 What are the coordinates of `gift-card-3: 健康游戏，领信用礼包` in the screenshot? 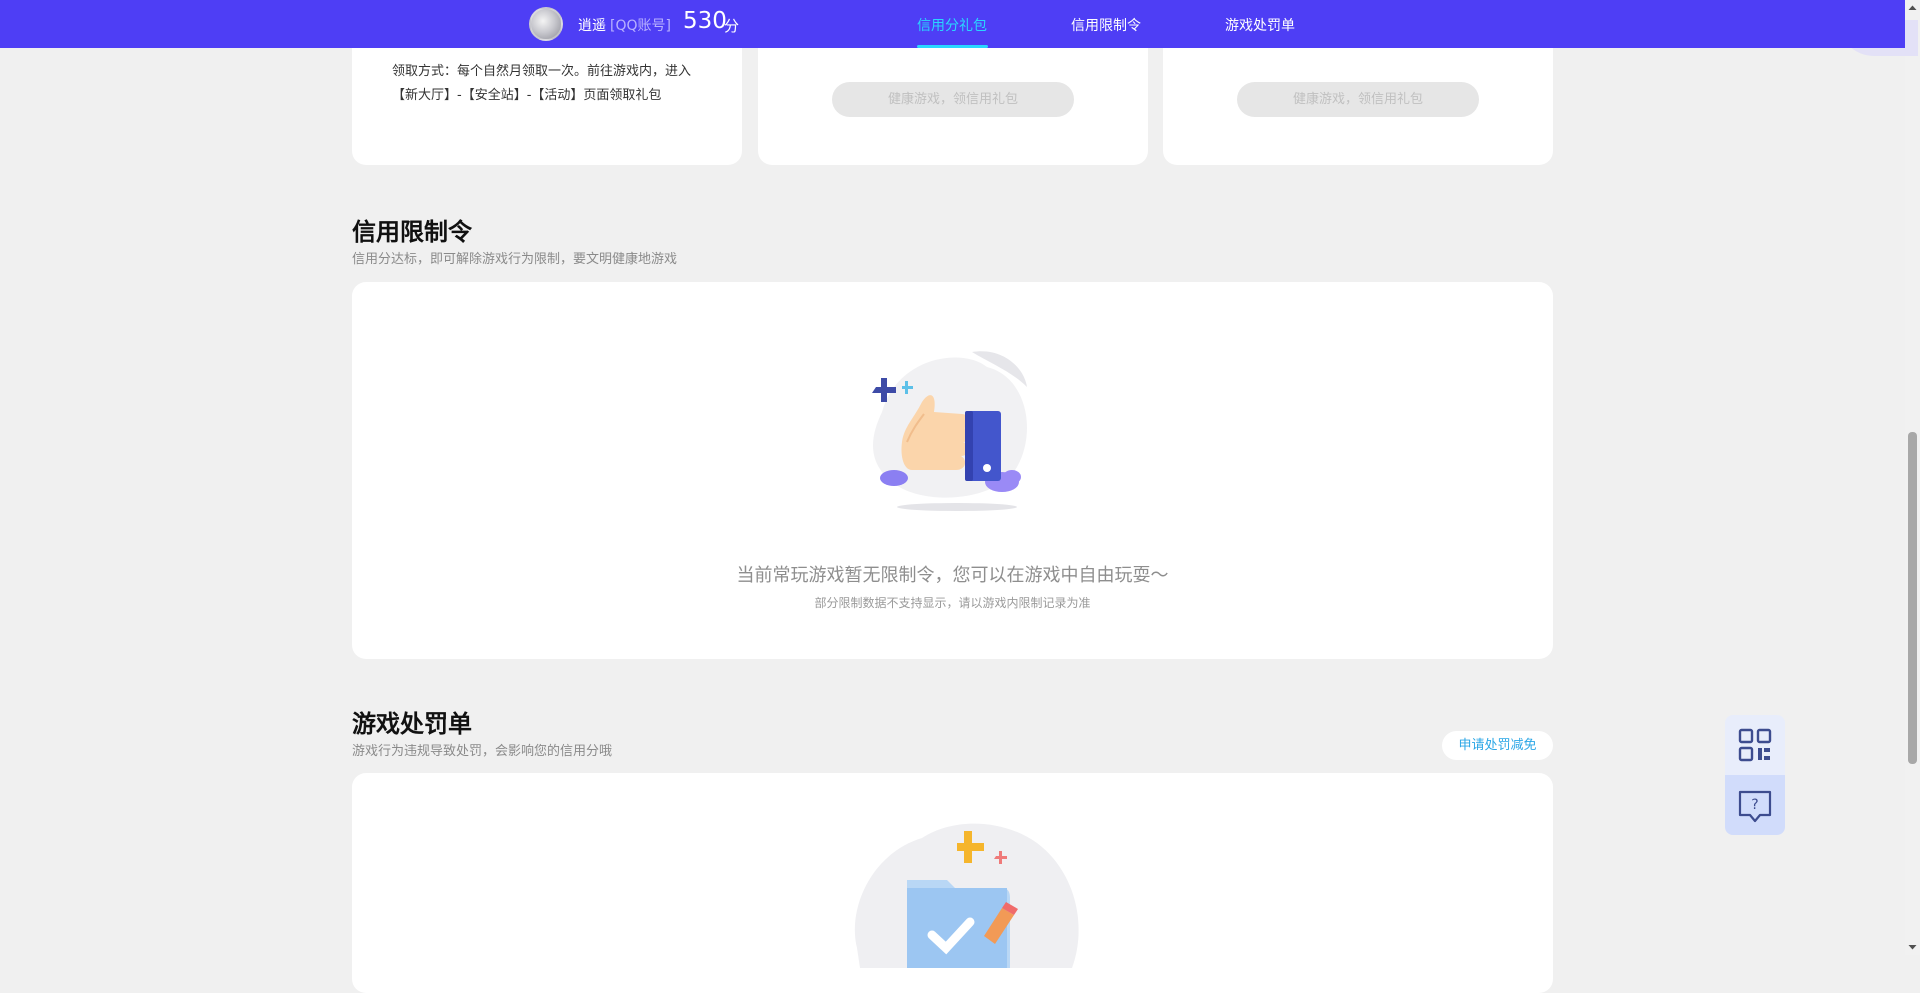 It's located at (1358, 97).